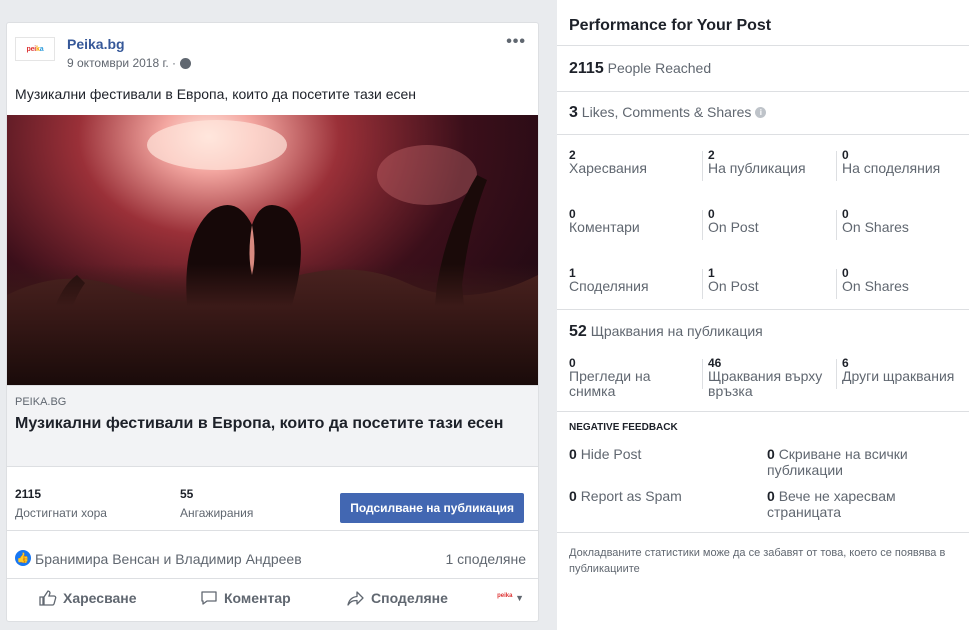 This screenshot has width=969, height=630. Describe the element at coordinates (611, 454) in the screenshot. I see `hide-post-label: Hide Post` at that location.